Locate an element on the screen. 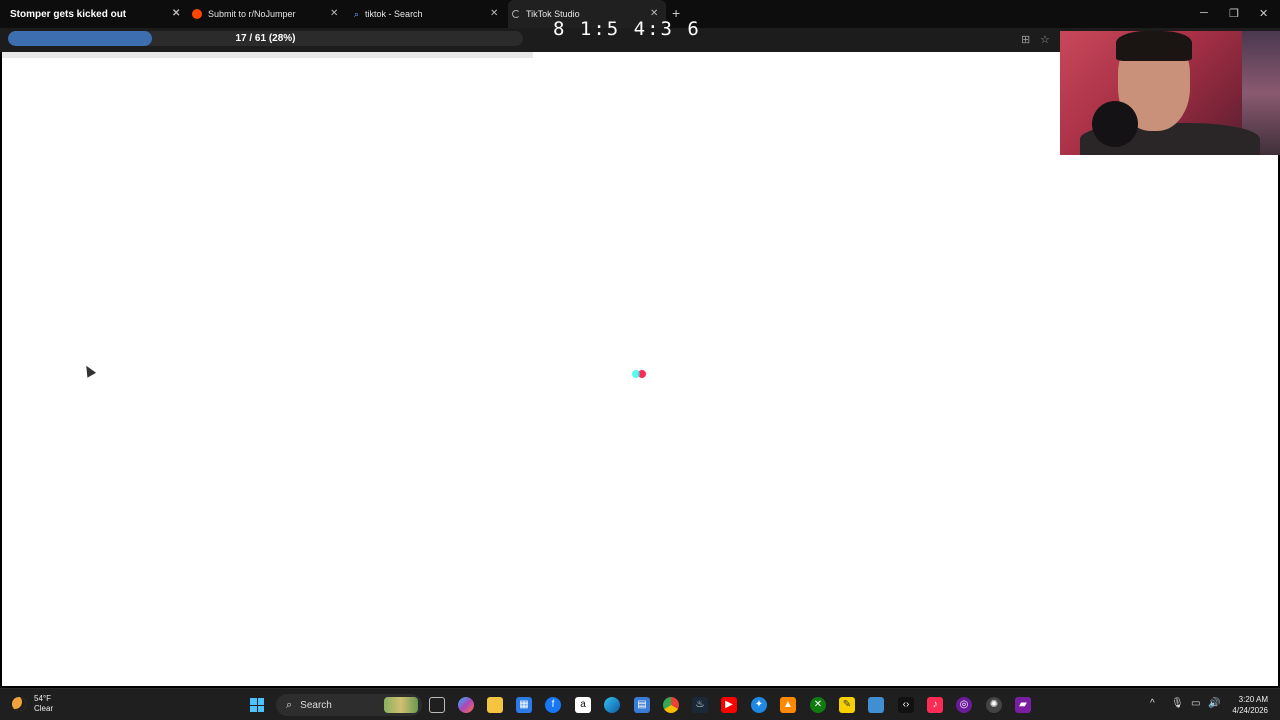 This screenshot has height=720, width=1280. favorite-star-icon: ☆ is located at coordinates (1045, 39).